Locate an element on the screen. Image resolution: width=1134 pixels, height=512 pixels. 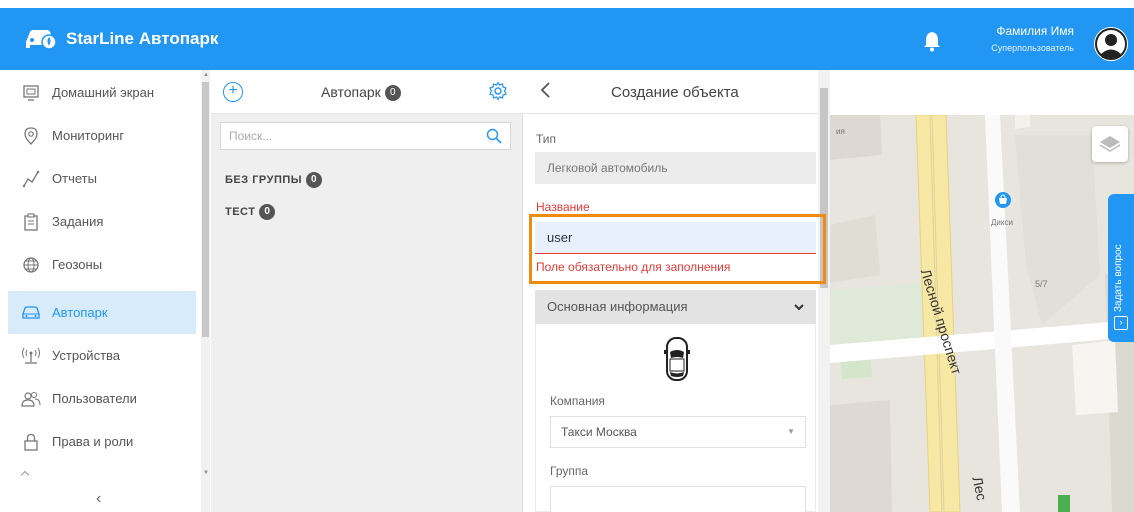
chevron-down-icon is located at coordinates (799, 307).